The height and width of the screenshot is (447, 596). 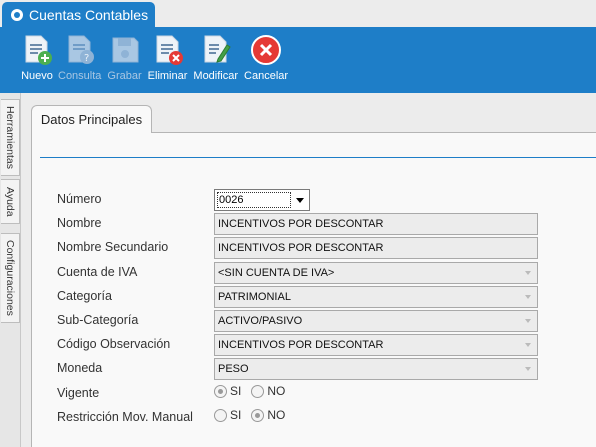 What do you see at coordinates (125, 50) in the screenshot?
I see `floppy-disk-icon` at bounding box center [125, 50].